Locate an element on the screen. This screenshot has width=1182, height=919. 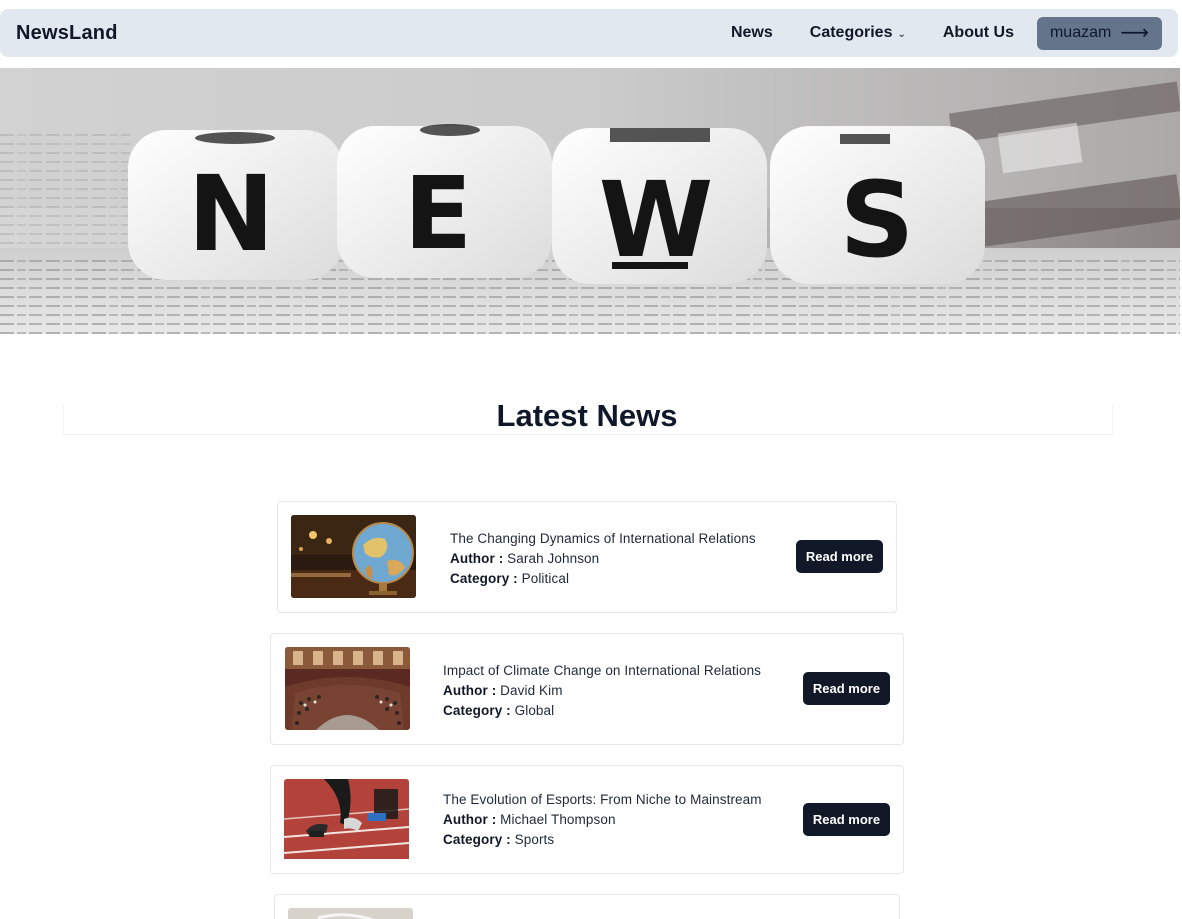
nav-link-about: About Us is located at coordinates (978, 33).